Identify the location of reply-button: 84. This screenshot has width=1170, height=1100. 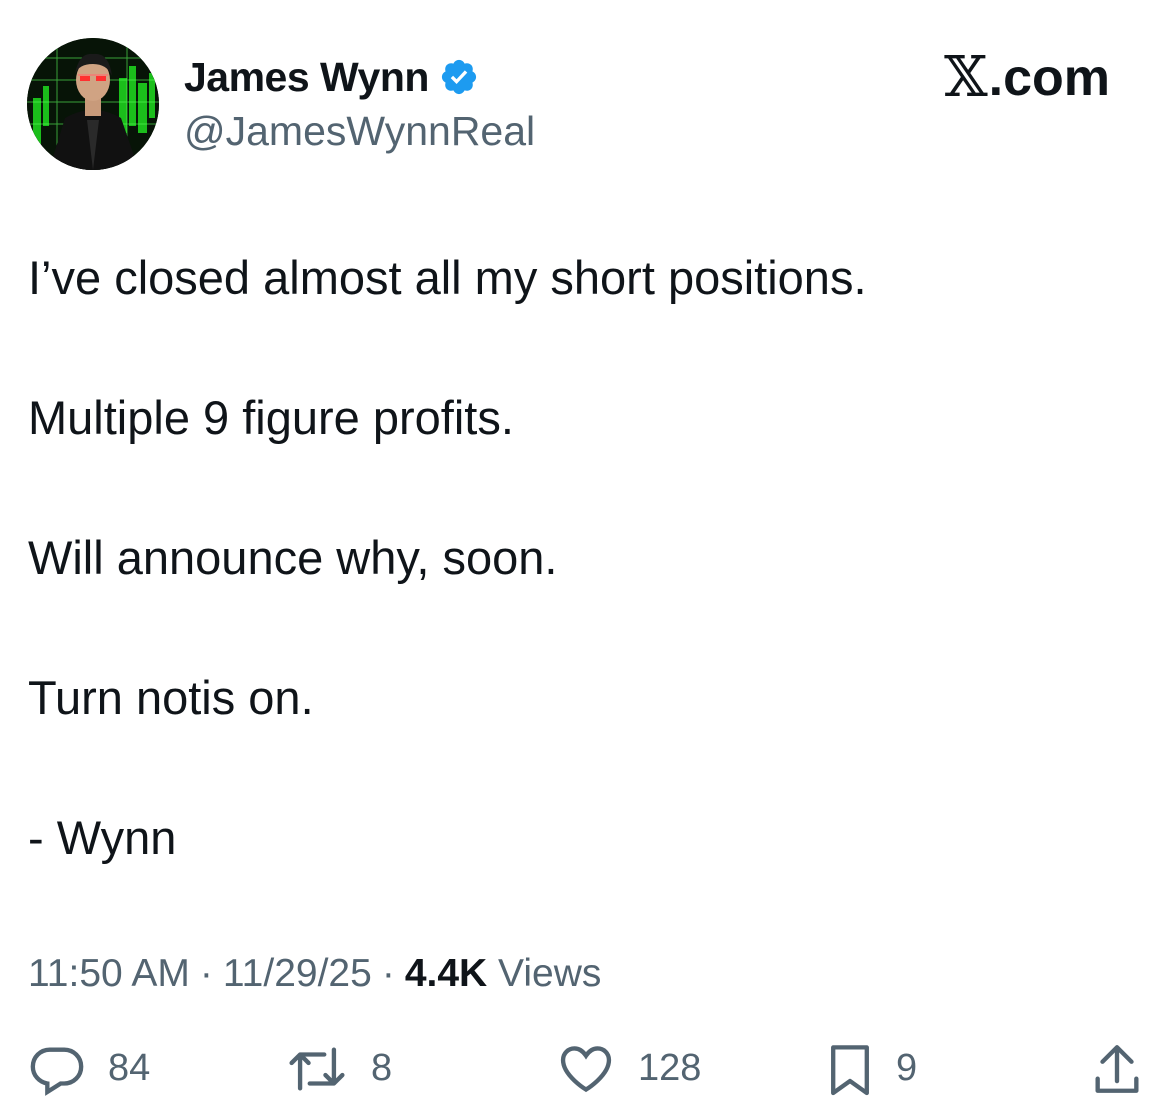
(89, 1069).